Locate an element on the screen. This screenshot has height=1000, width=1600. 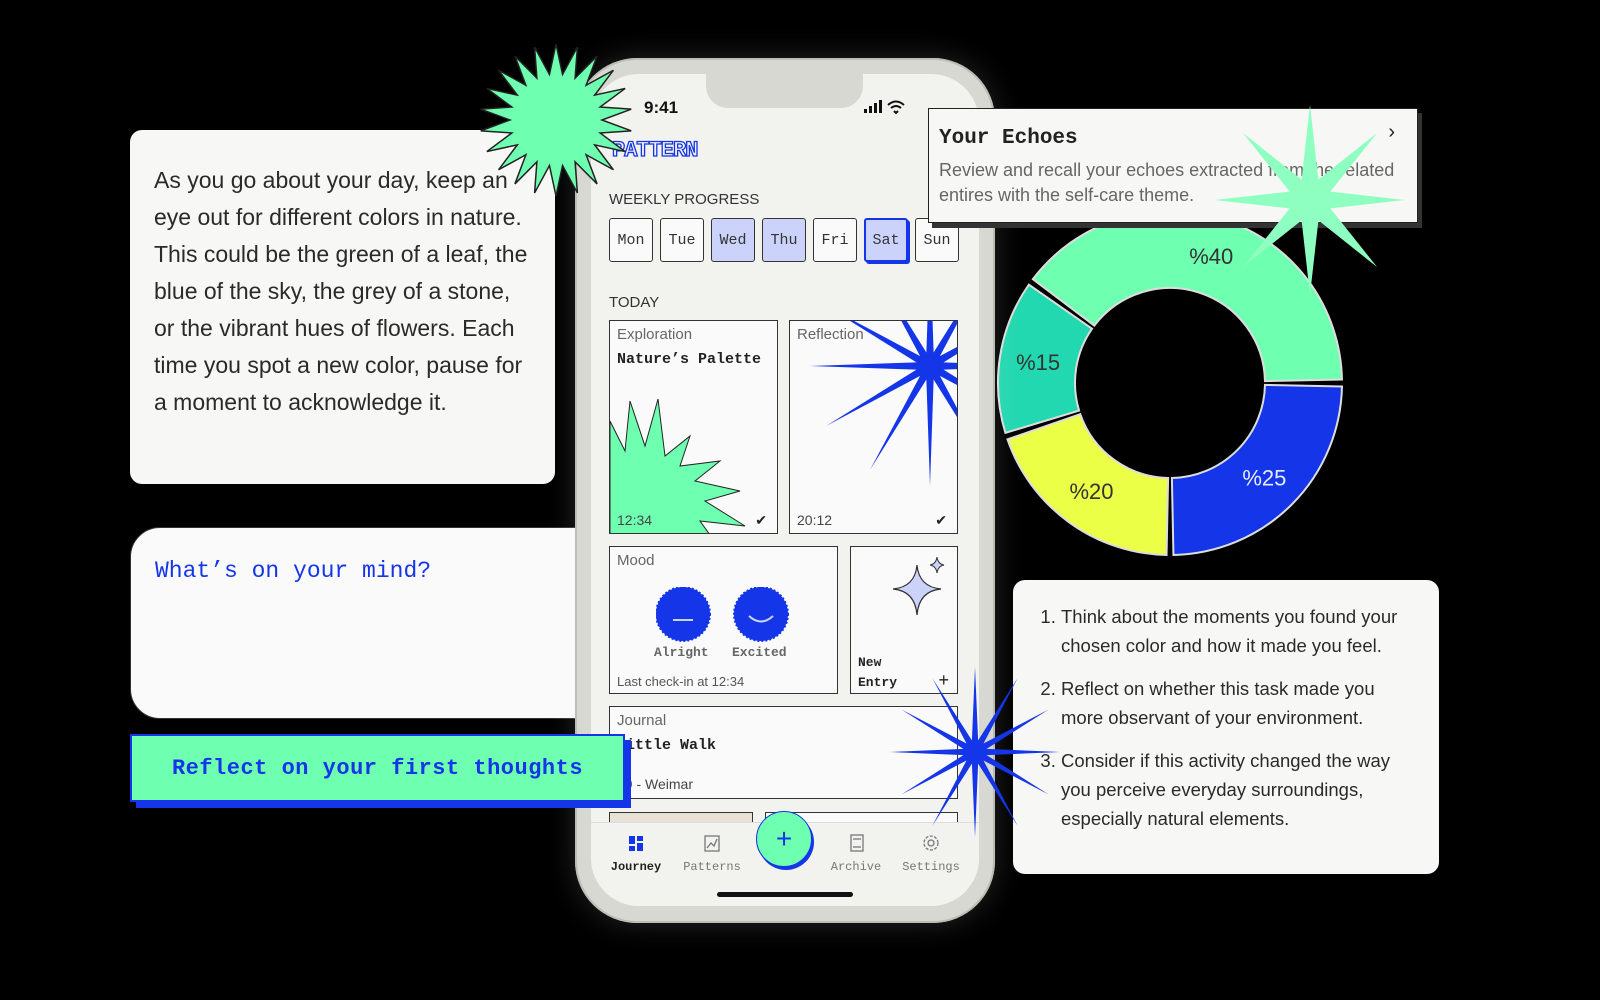
card-type: Exploration is located at coordinates (655, 334).